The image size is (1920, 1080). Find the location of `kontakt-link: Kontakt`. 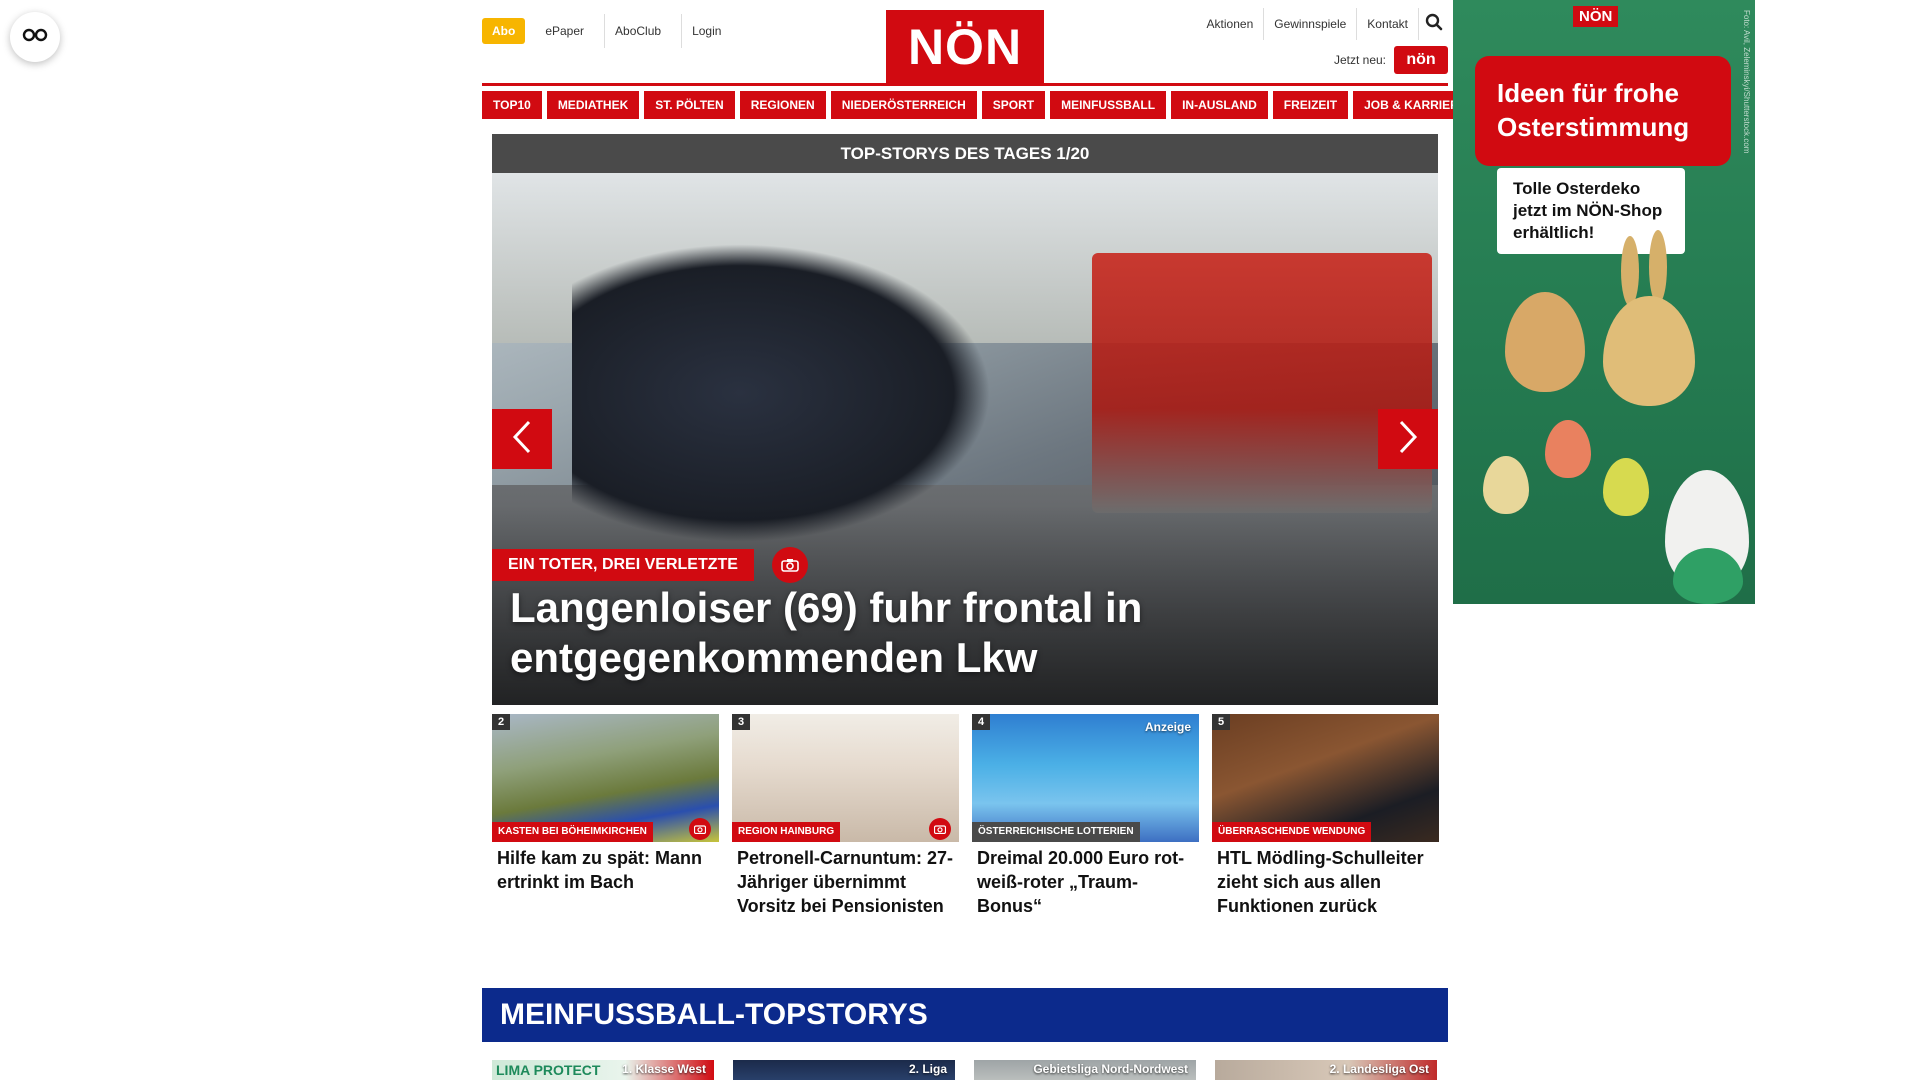

kontakt-link: Kontakt is located at coordinates (1387, 24).